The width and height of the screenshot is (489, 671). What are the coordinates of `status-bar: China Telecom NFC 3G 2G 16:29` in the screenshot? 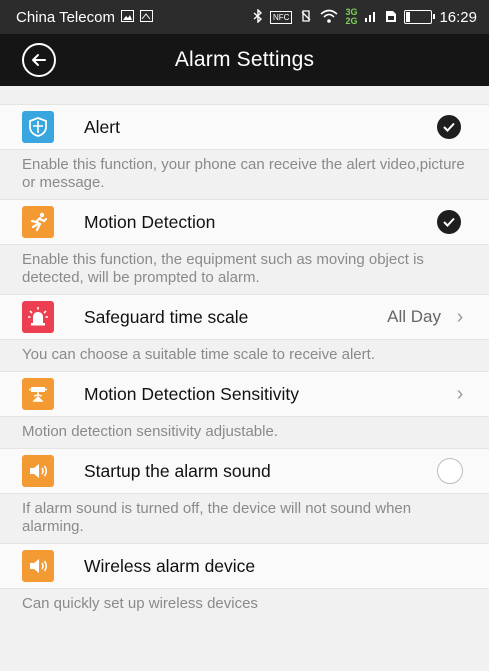 It's located at (244, 17).